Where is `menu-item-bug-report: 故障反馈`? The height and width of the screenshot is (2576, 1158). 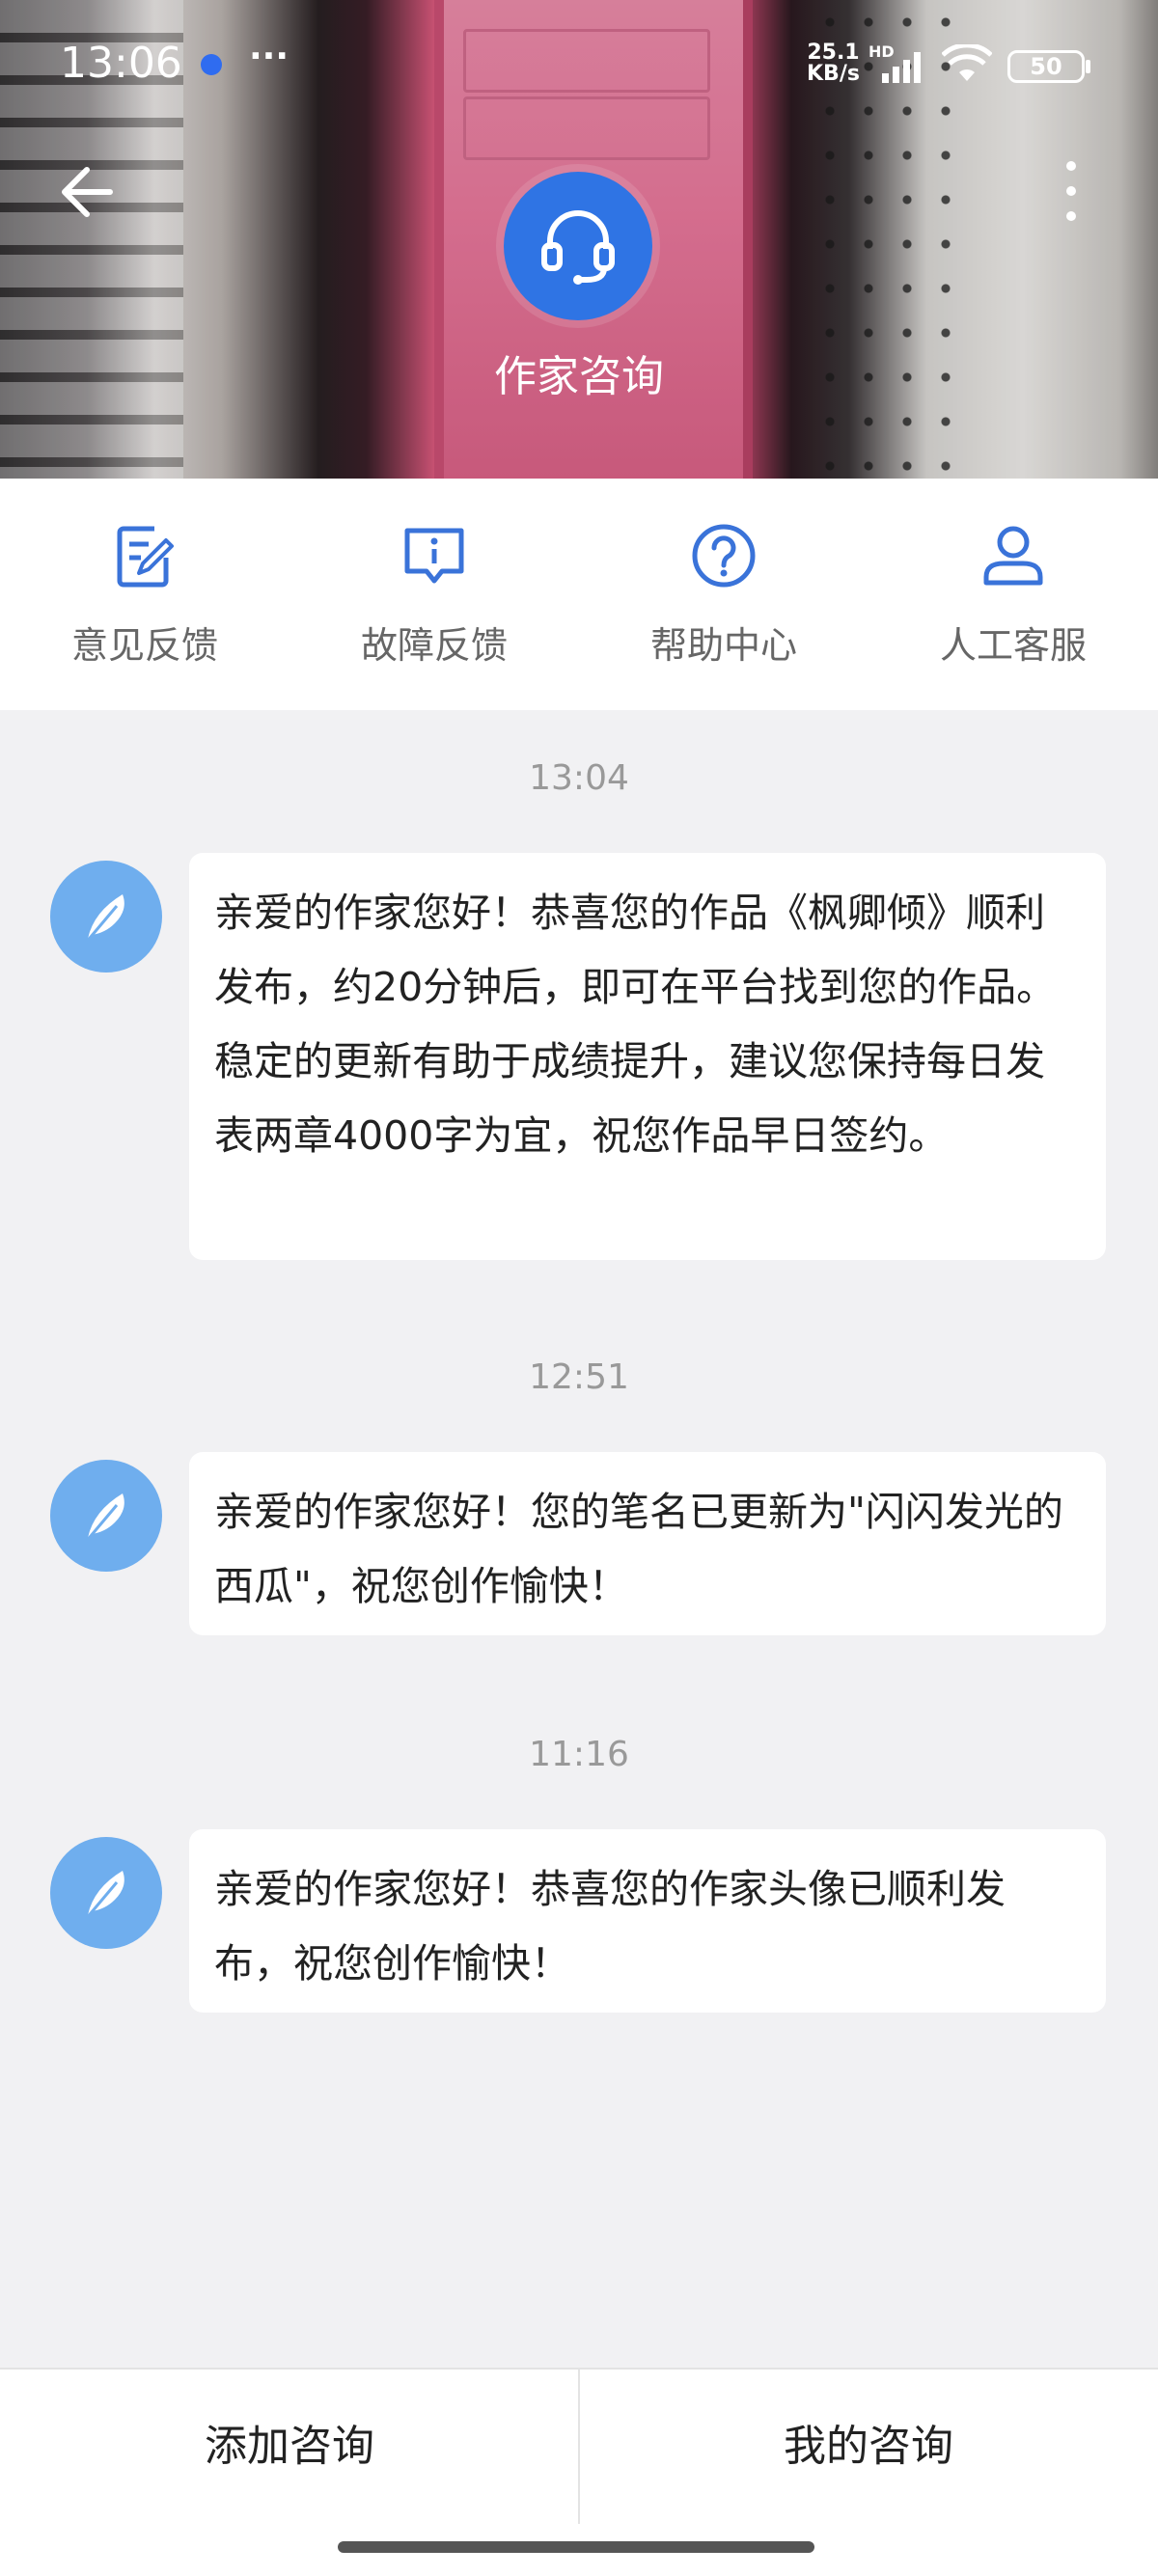 menu-item-bug-report: 故障反馈 is located at coordinates (434, 595).